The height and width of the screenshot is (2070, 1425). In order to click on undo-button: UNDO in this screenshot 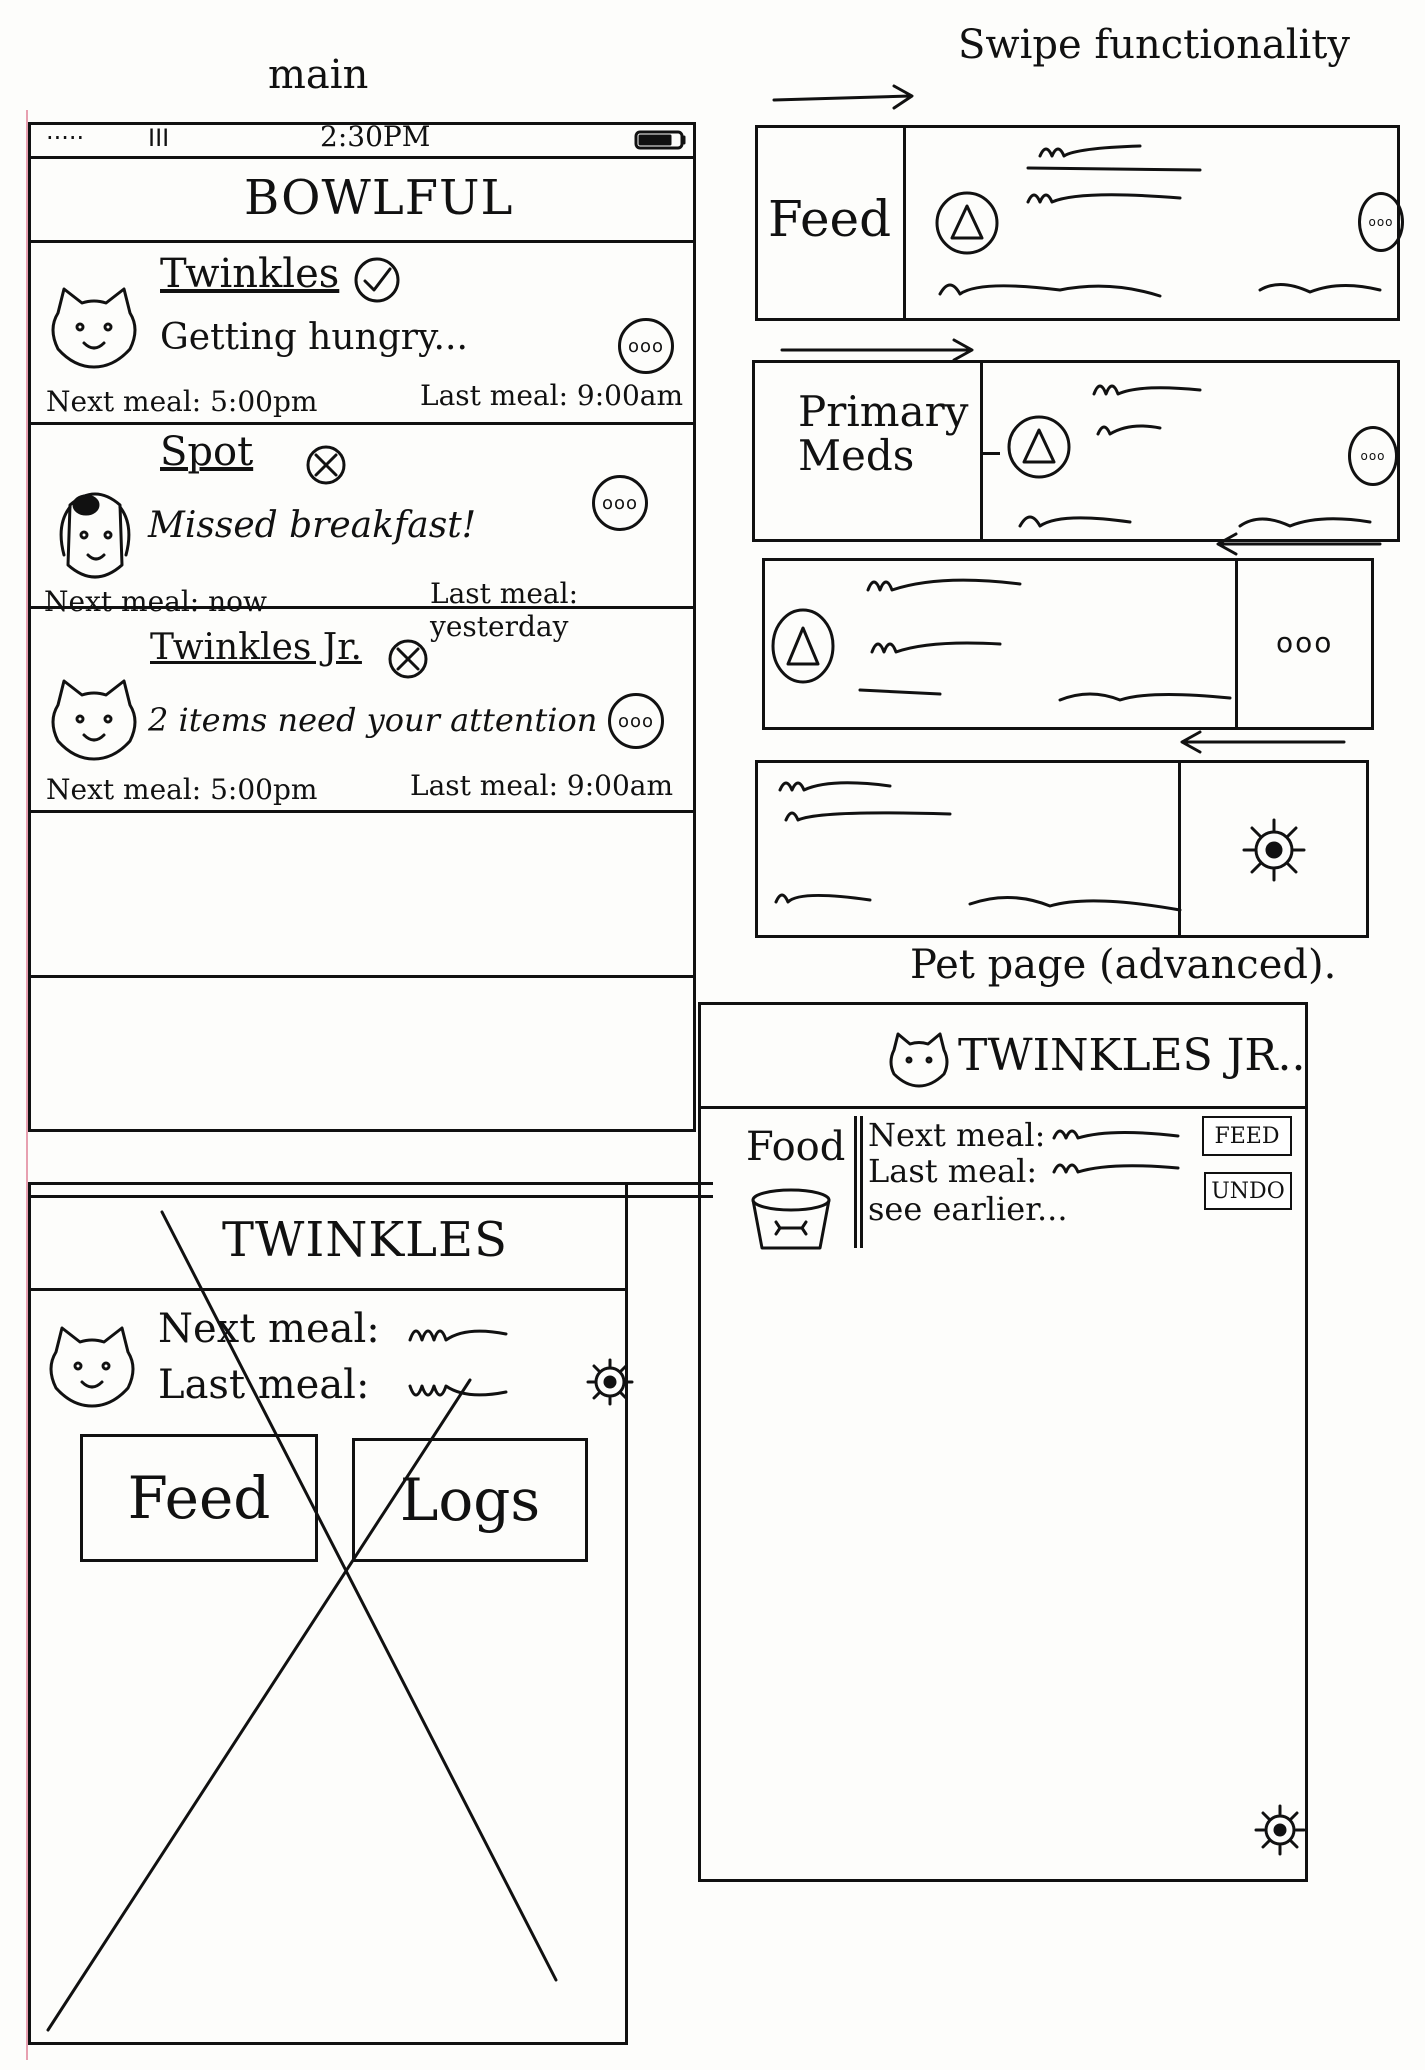, I will do `click(1248, 1191)`.